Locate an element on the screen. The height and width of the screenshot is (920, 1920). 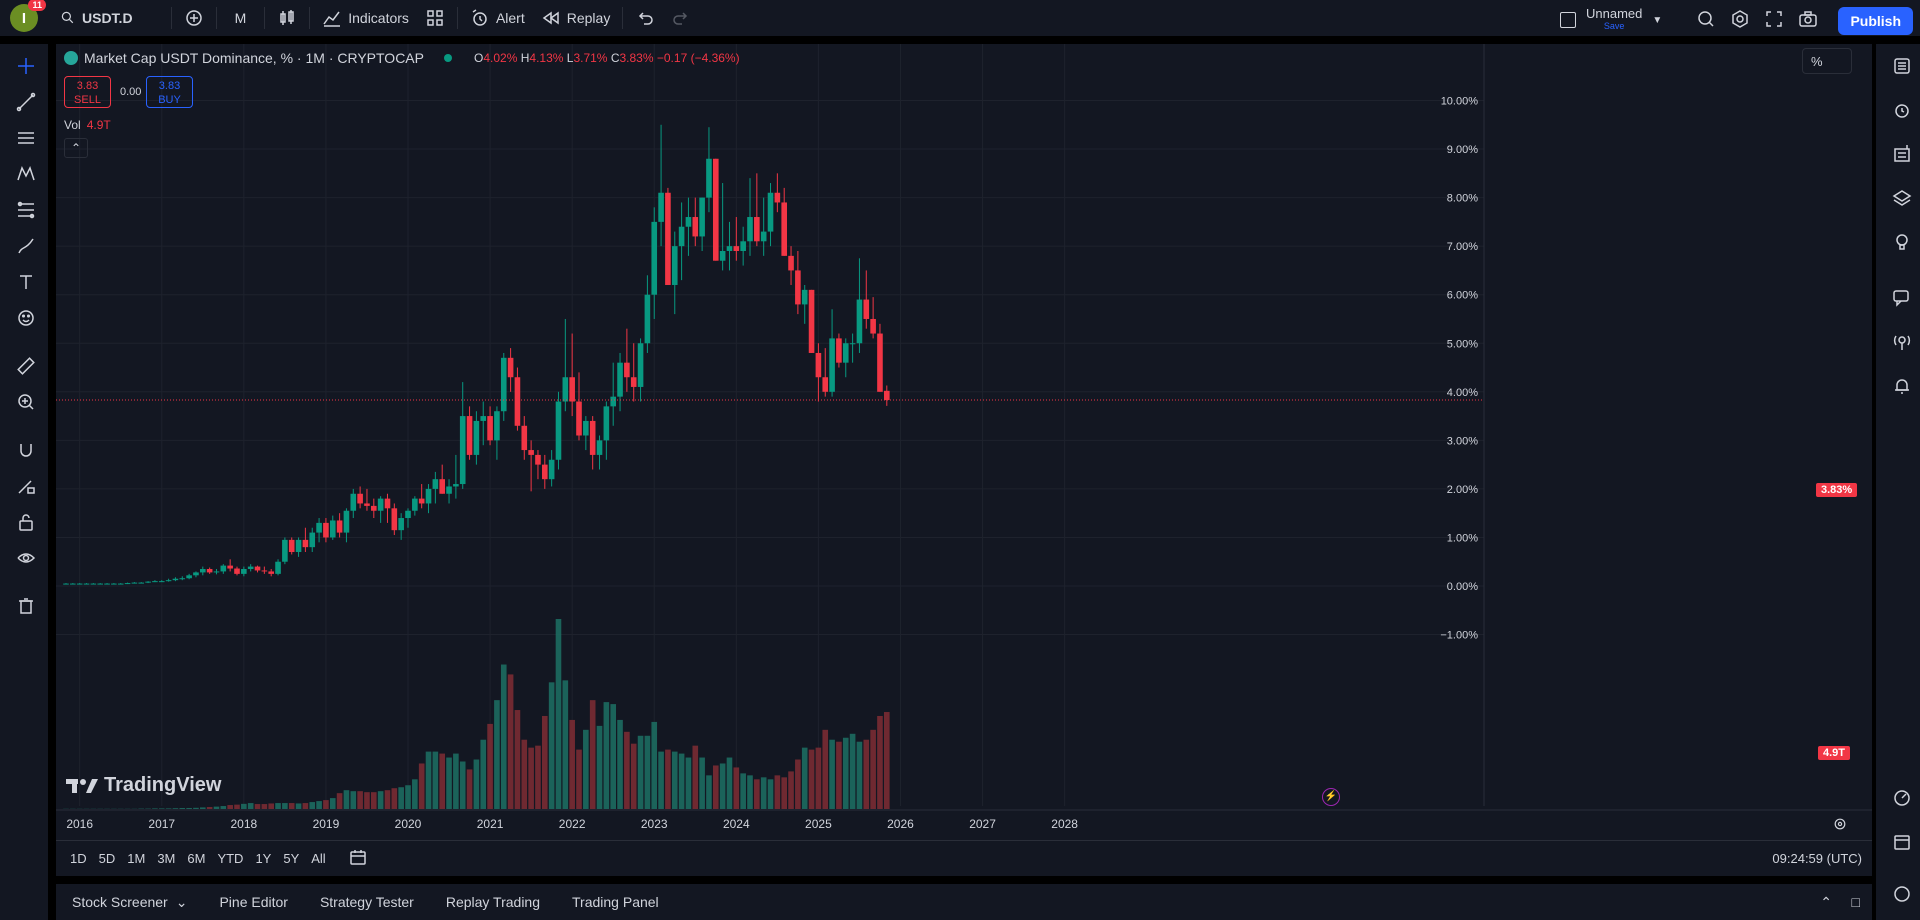
quick-search-icon is located at coordinates (1706, 19).